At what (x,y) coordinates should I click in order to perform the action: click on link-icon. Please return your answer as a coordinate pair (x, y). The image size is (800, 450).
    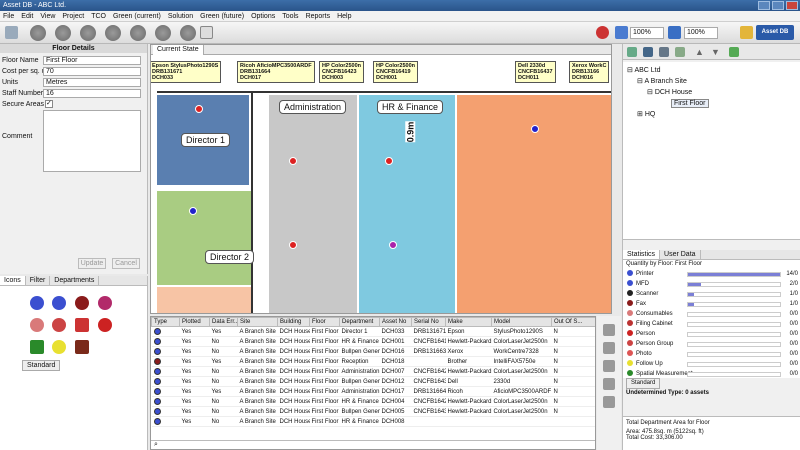
    Looking at the image, I should click on (680, 52).